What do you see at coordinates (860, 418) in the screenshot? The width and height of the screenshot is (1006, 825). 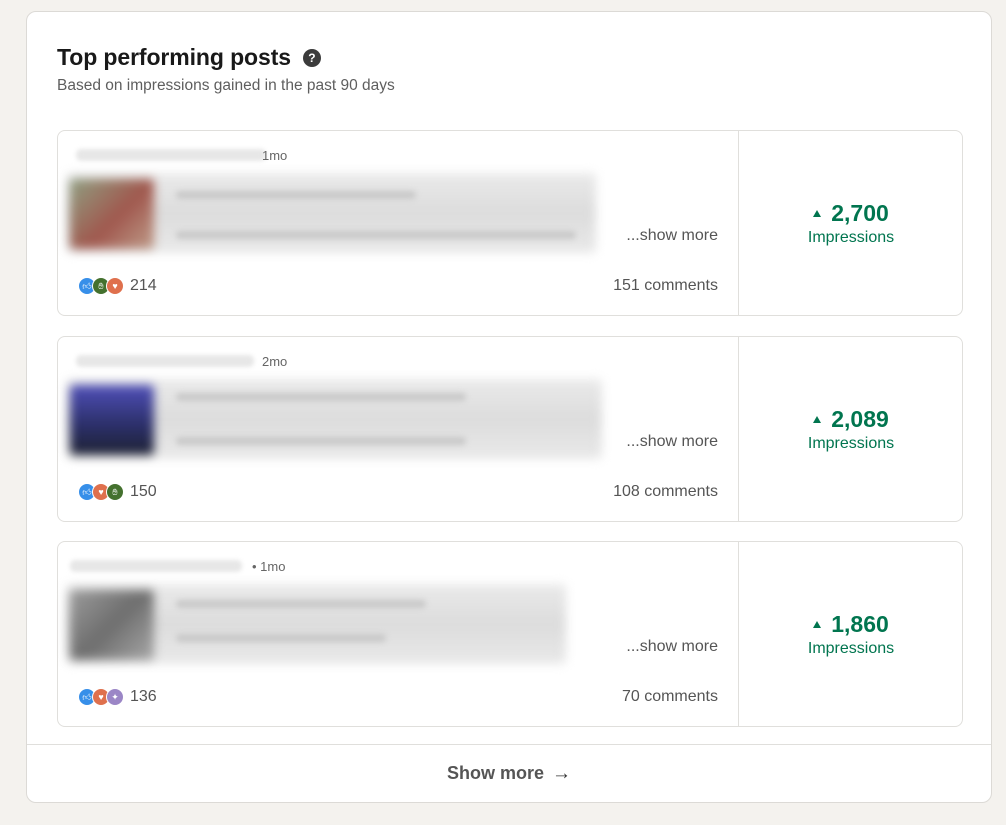 I see `impressions-value: 2,089` at bounding box center [860, 418].